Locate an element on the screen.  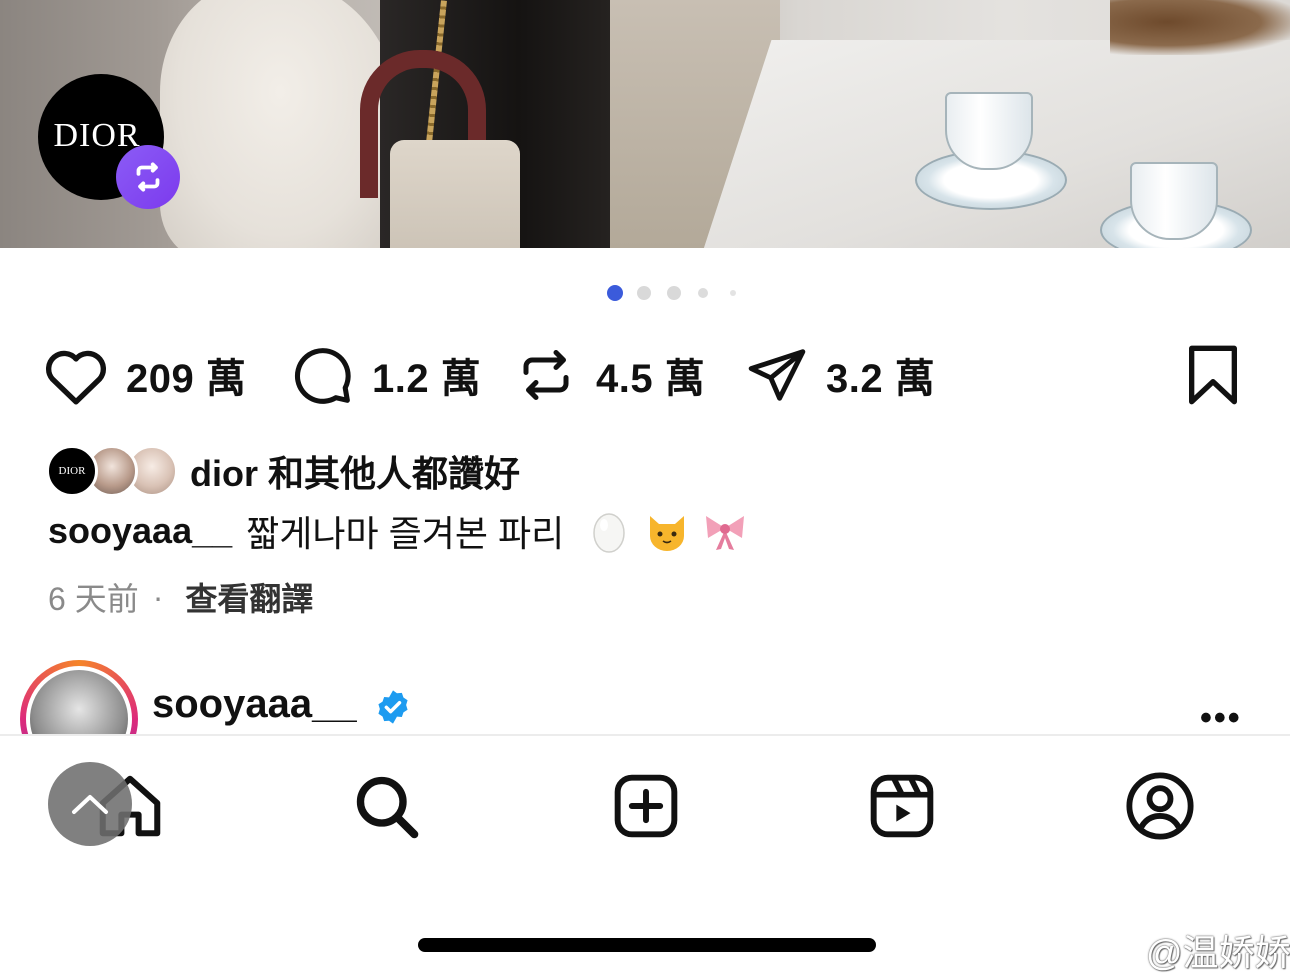
tab-create is located at coordinates (646, 806).